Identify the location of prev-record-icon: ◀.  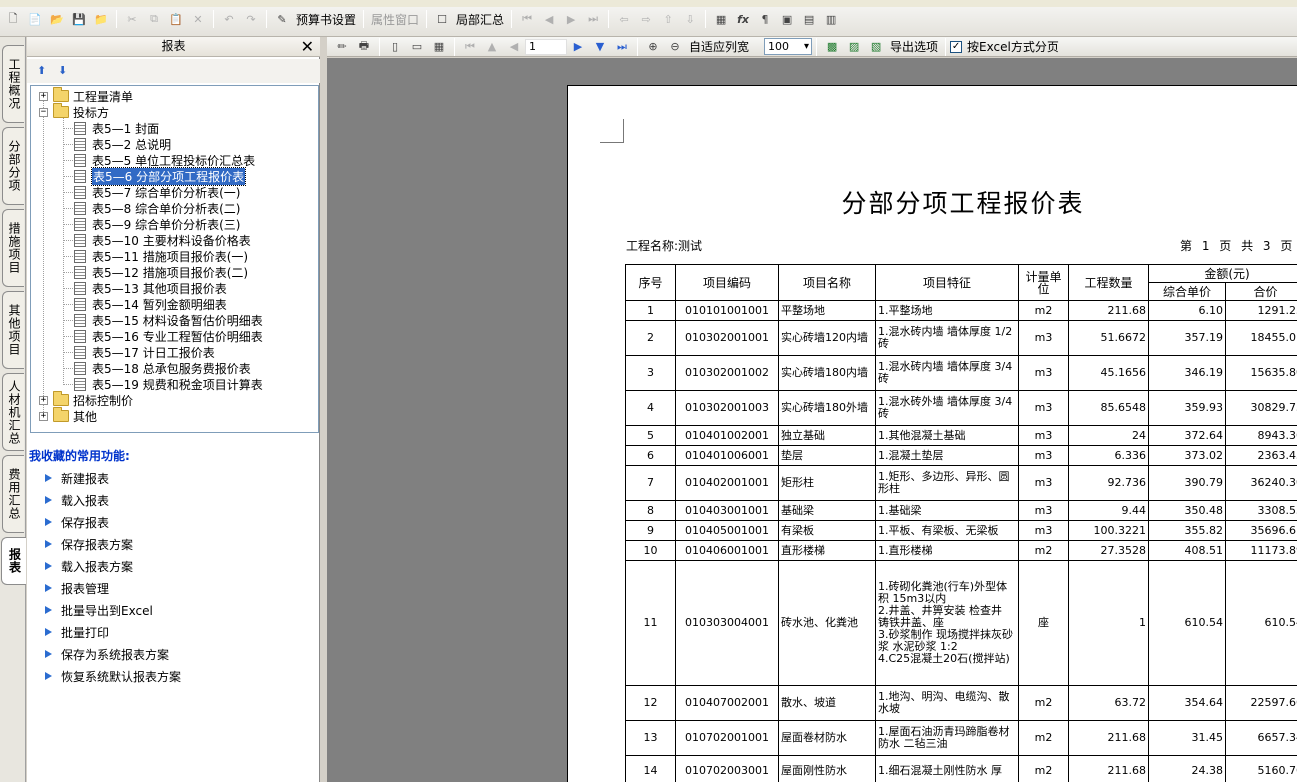
(549, 19).